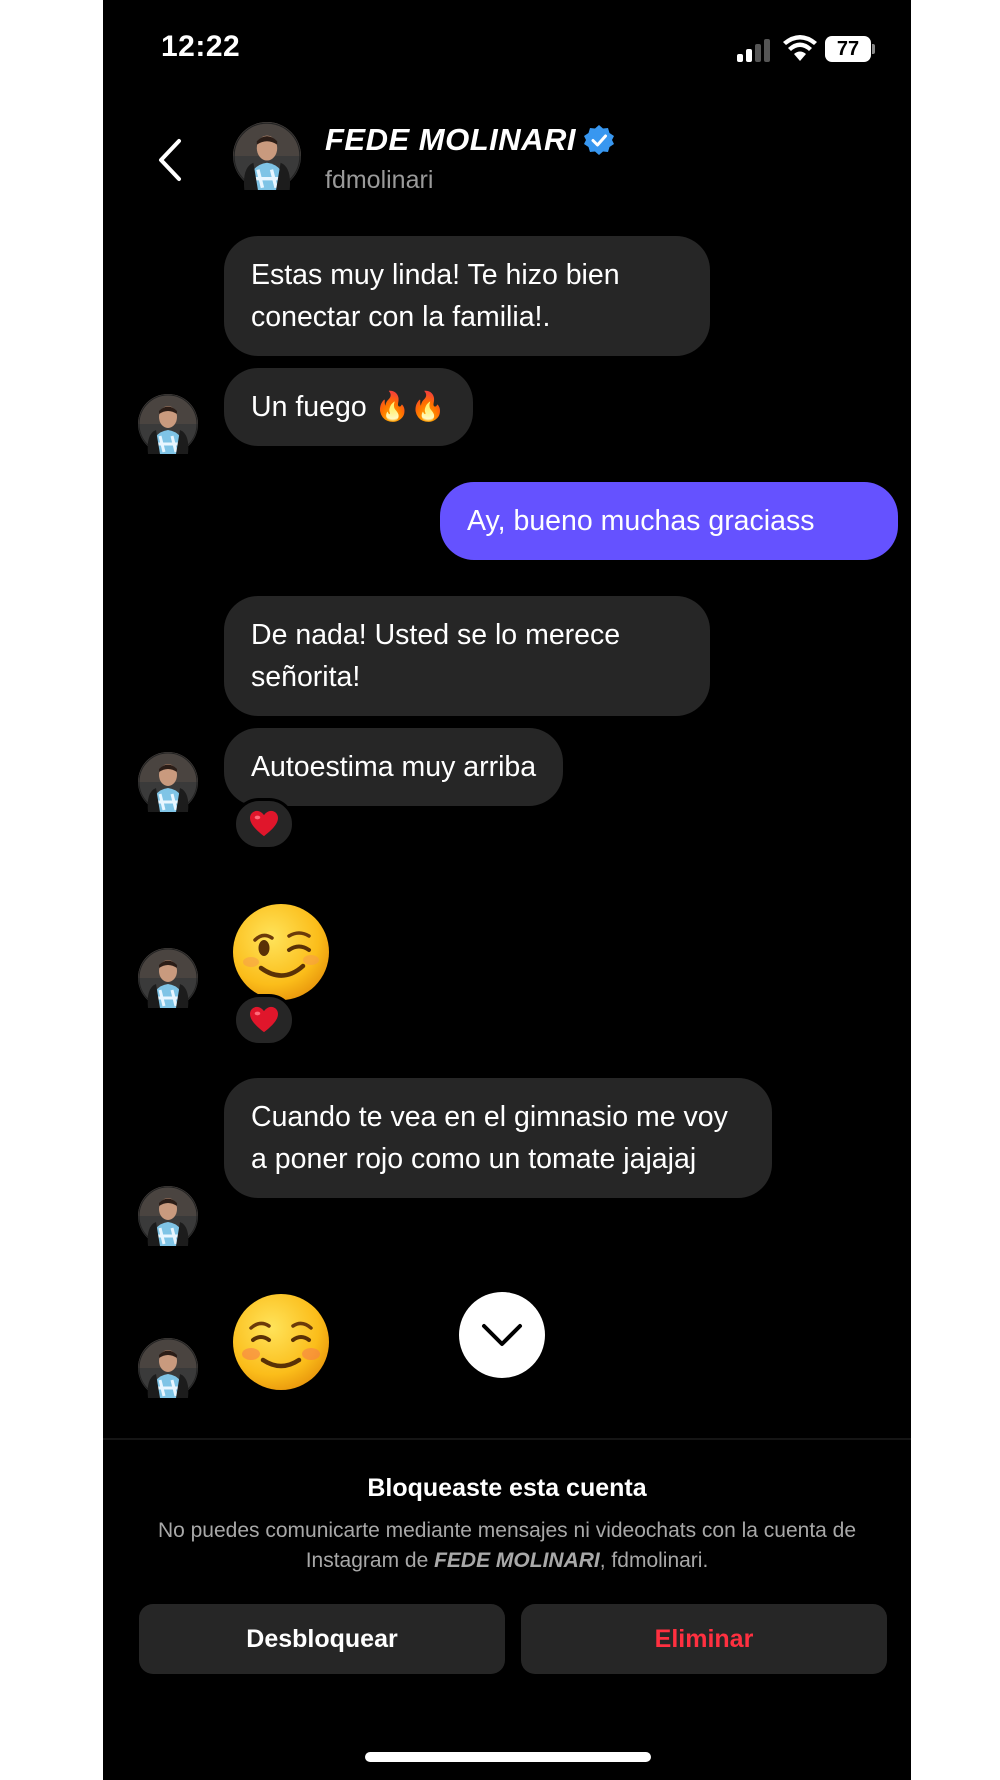 The height and width of the screenshot is (1780, 1000). I want to click on smiling-face-icon, so click(281, 1342).